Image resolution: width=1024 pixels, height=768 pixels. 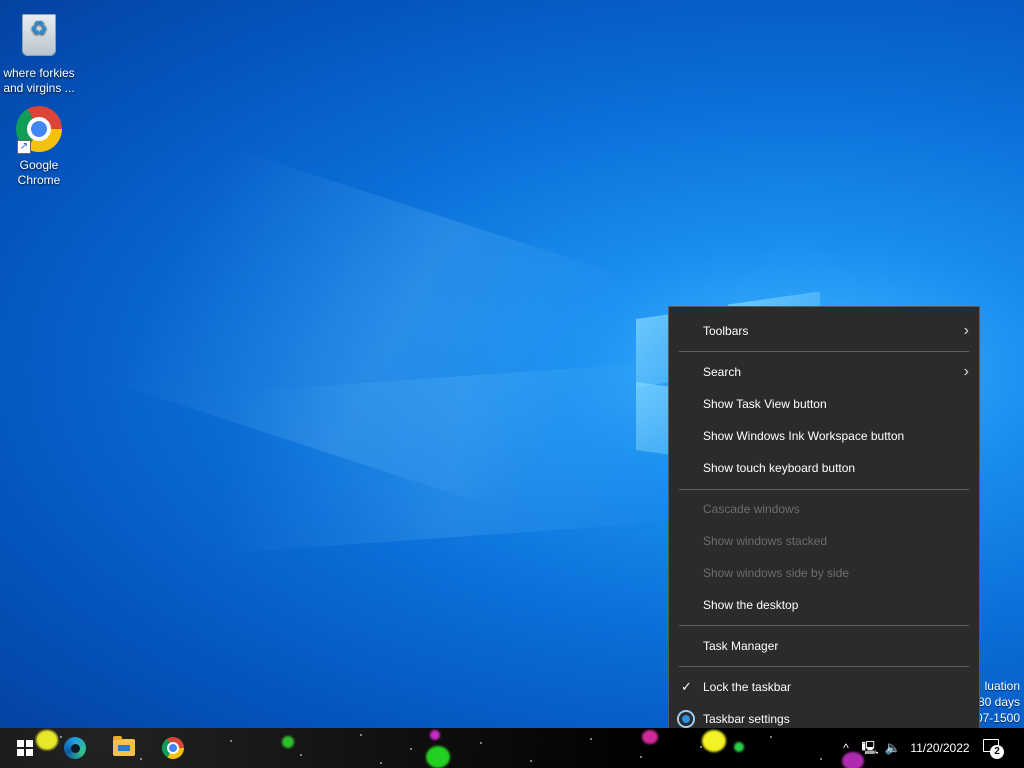 What do you see at coordinates (824, 468) in the screenshot?
I see `menu-item-show-touch-keyboard: Show touch keyboard button` at bounding box center [824, 468].